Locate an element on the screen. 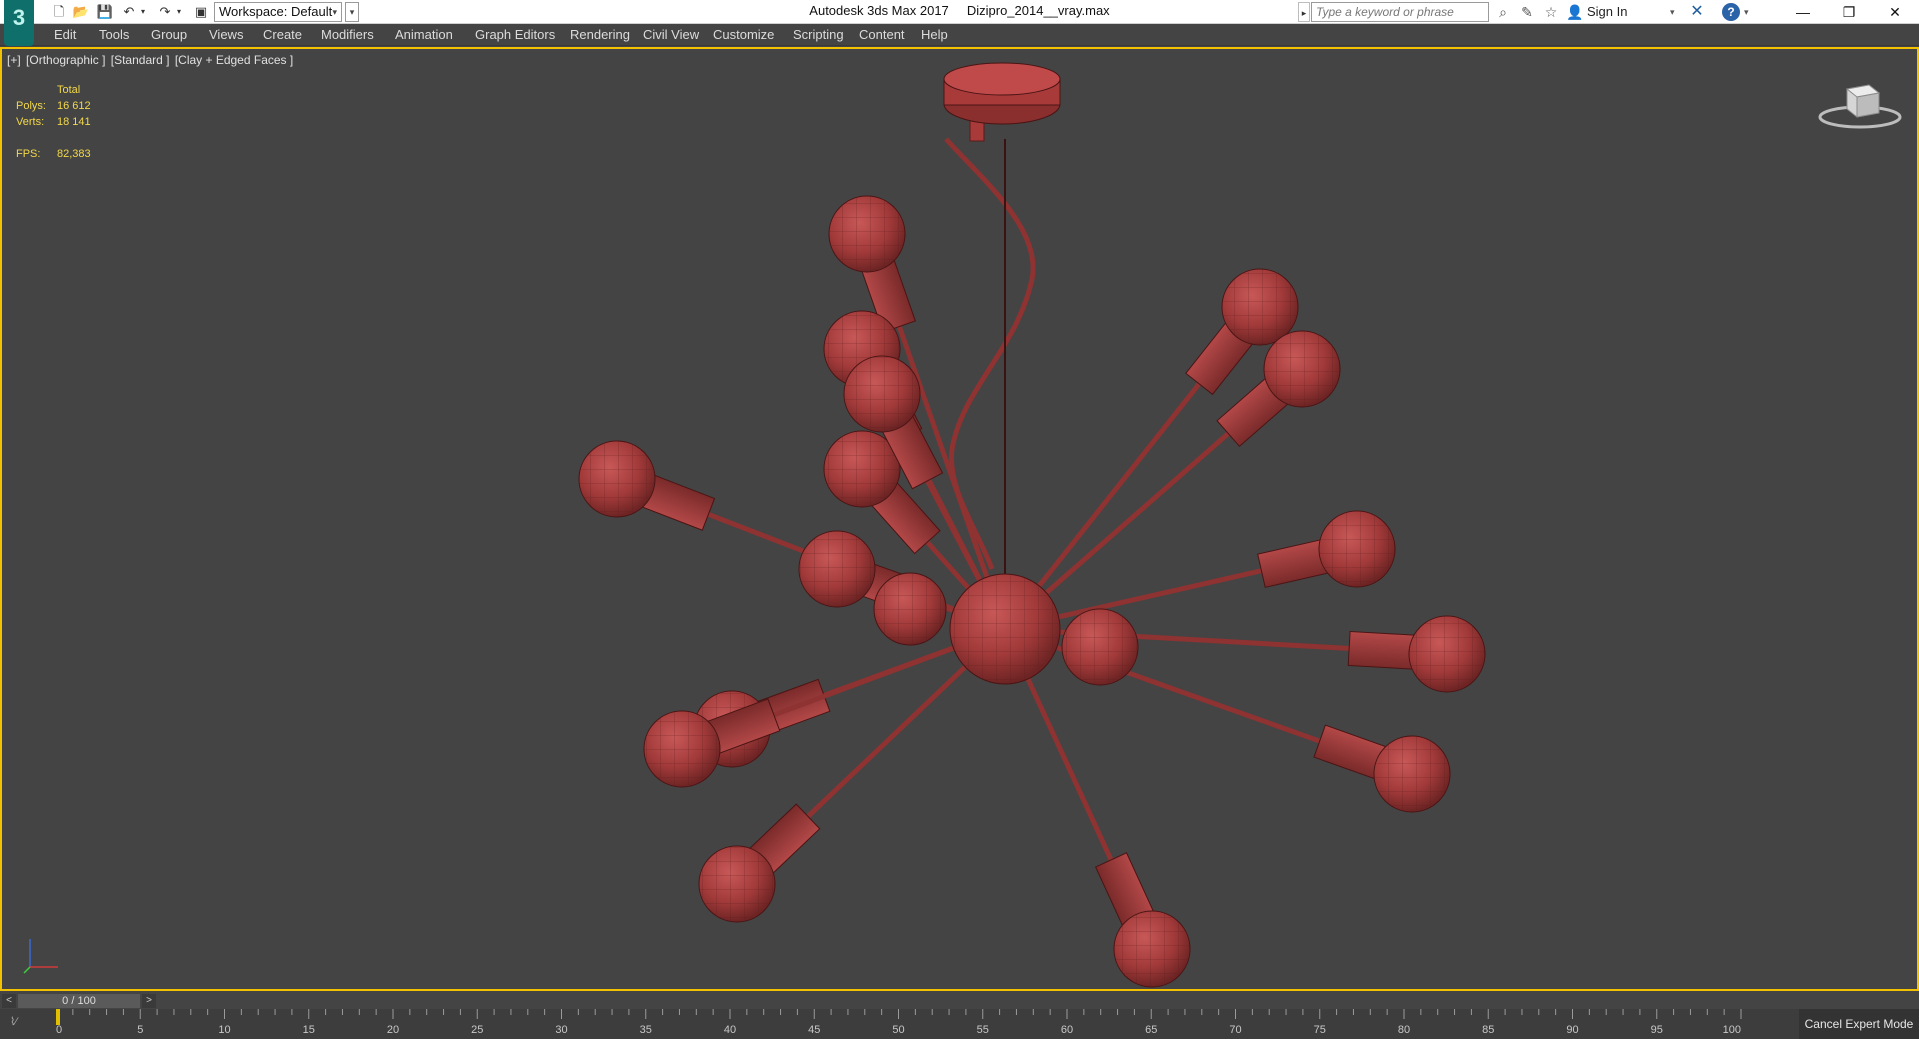 This screenshot has width=1919, height=1039. viewport-point-of-view-menu: [Orthographic ] is located at coordinates (65, 60).